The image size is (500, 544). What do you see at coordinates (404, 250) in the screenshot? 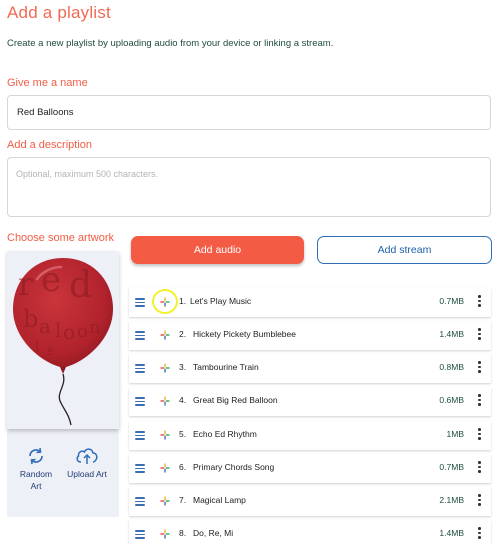
I see `add-stream-button: Add stream` at bounding box center [404, 250].